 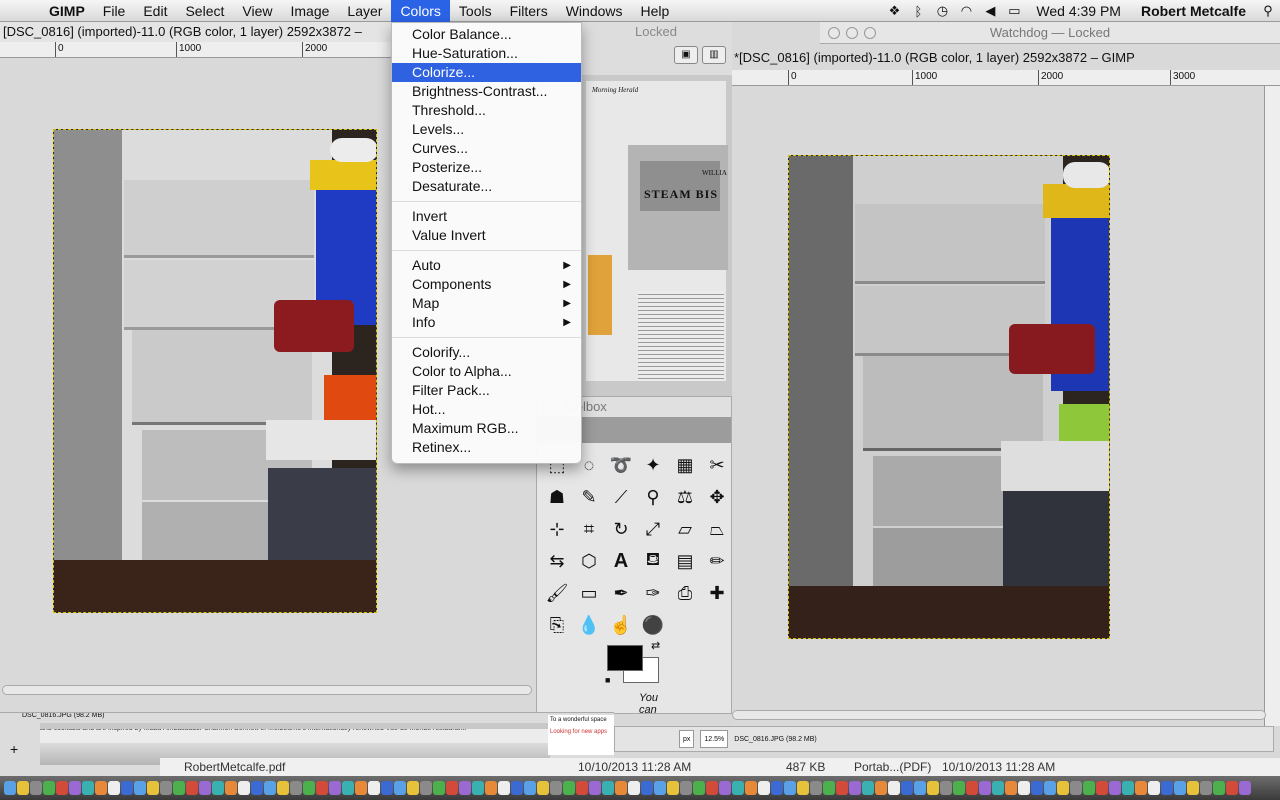 I want to click on reset-colors-icon: ■, so click(x=607, y=680).